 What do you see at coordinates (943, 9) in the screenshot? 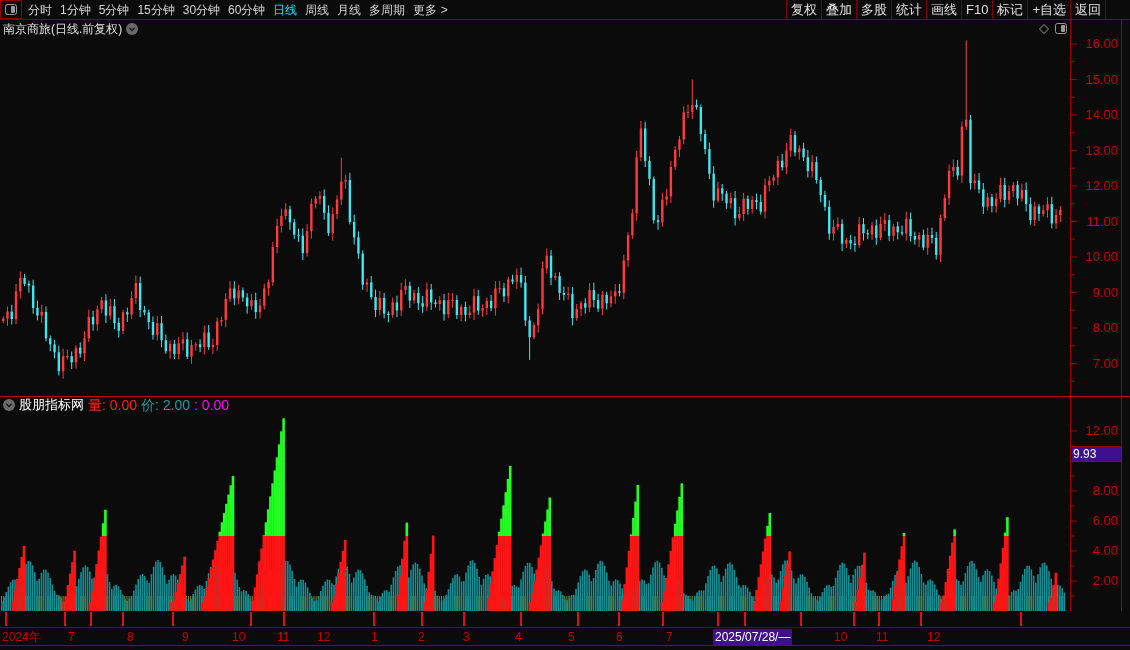
I see `toolbar-button: 画线` at bounding box center [943, 9].